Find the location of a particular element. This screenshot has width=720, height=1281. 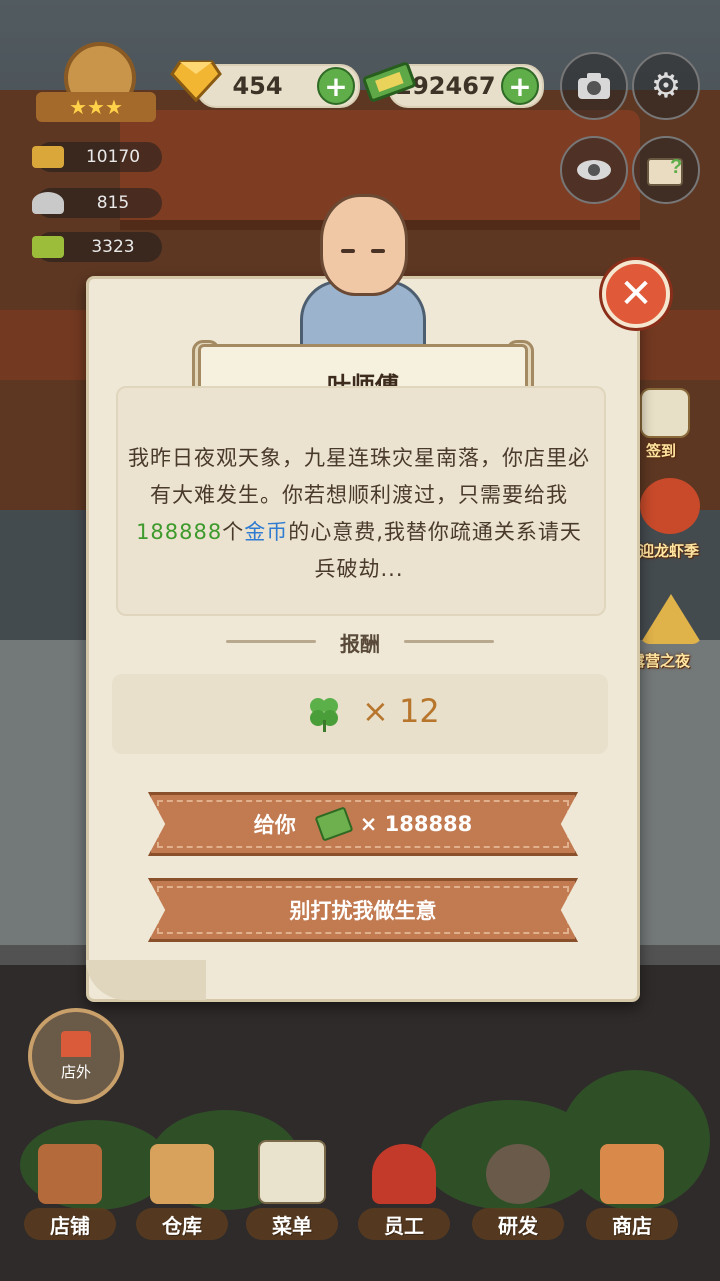

nav-research: 研发 is located at coordinates (518, 1190).